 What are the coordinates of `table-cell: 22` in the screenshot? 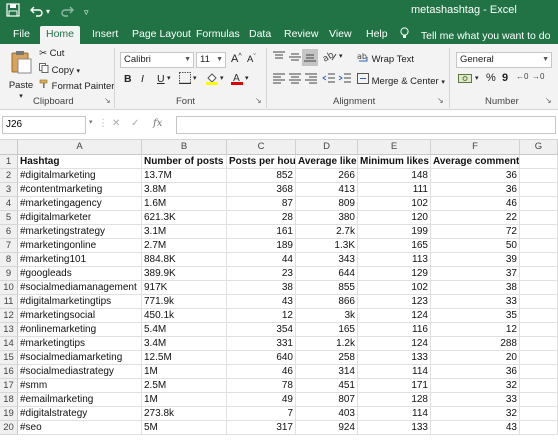 It's located at (475, 218).